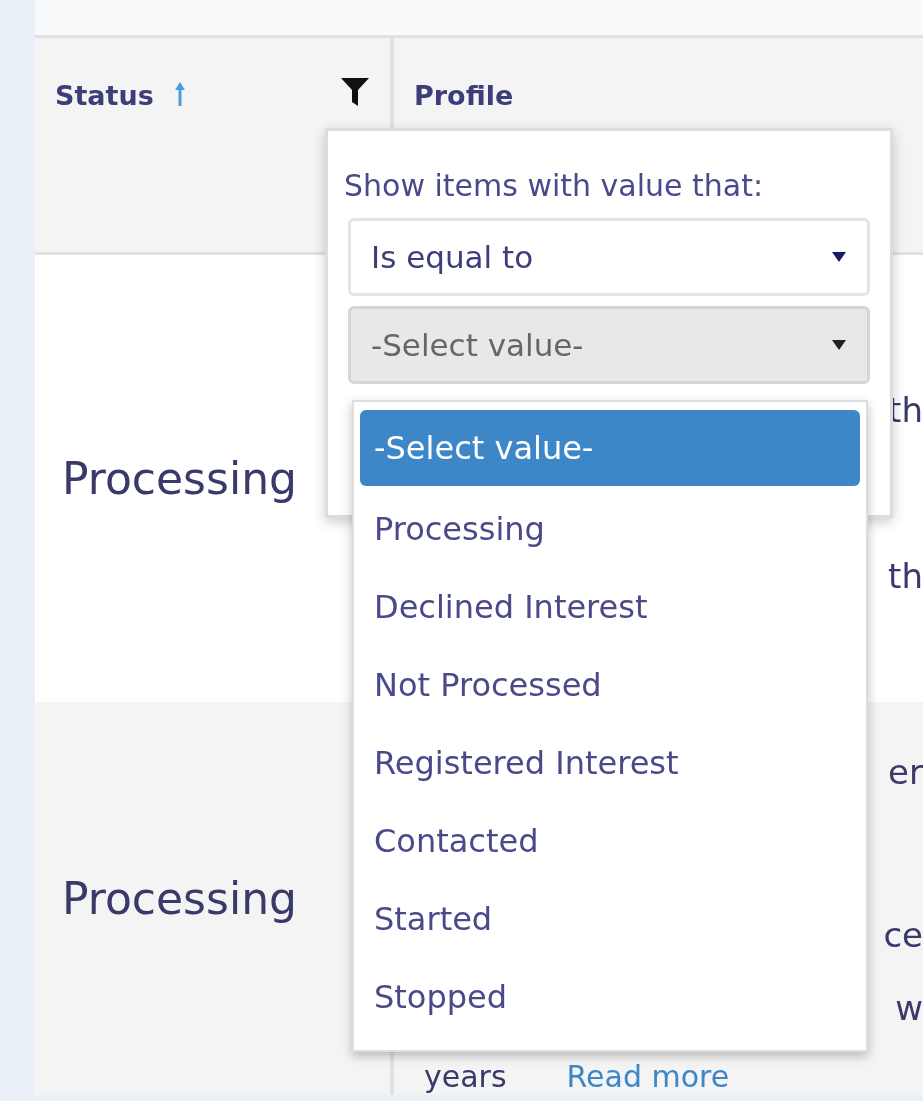 This screenshot has width=923, height=1101. What do you see at coordinates (355, 92) in the screenshot?
I see `filter-icon` at bounding box center [355, 92].